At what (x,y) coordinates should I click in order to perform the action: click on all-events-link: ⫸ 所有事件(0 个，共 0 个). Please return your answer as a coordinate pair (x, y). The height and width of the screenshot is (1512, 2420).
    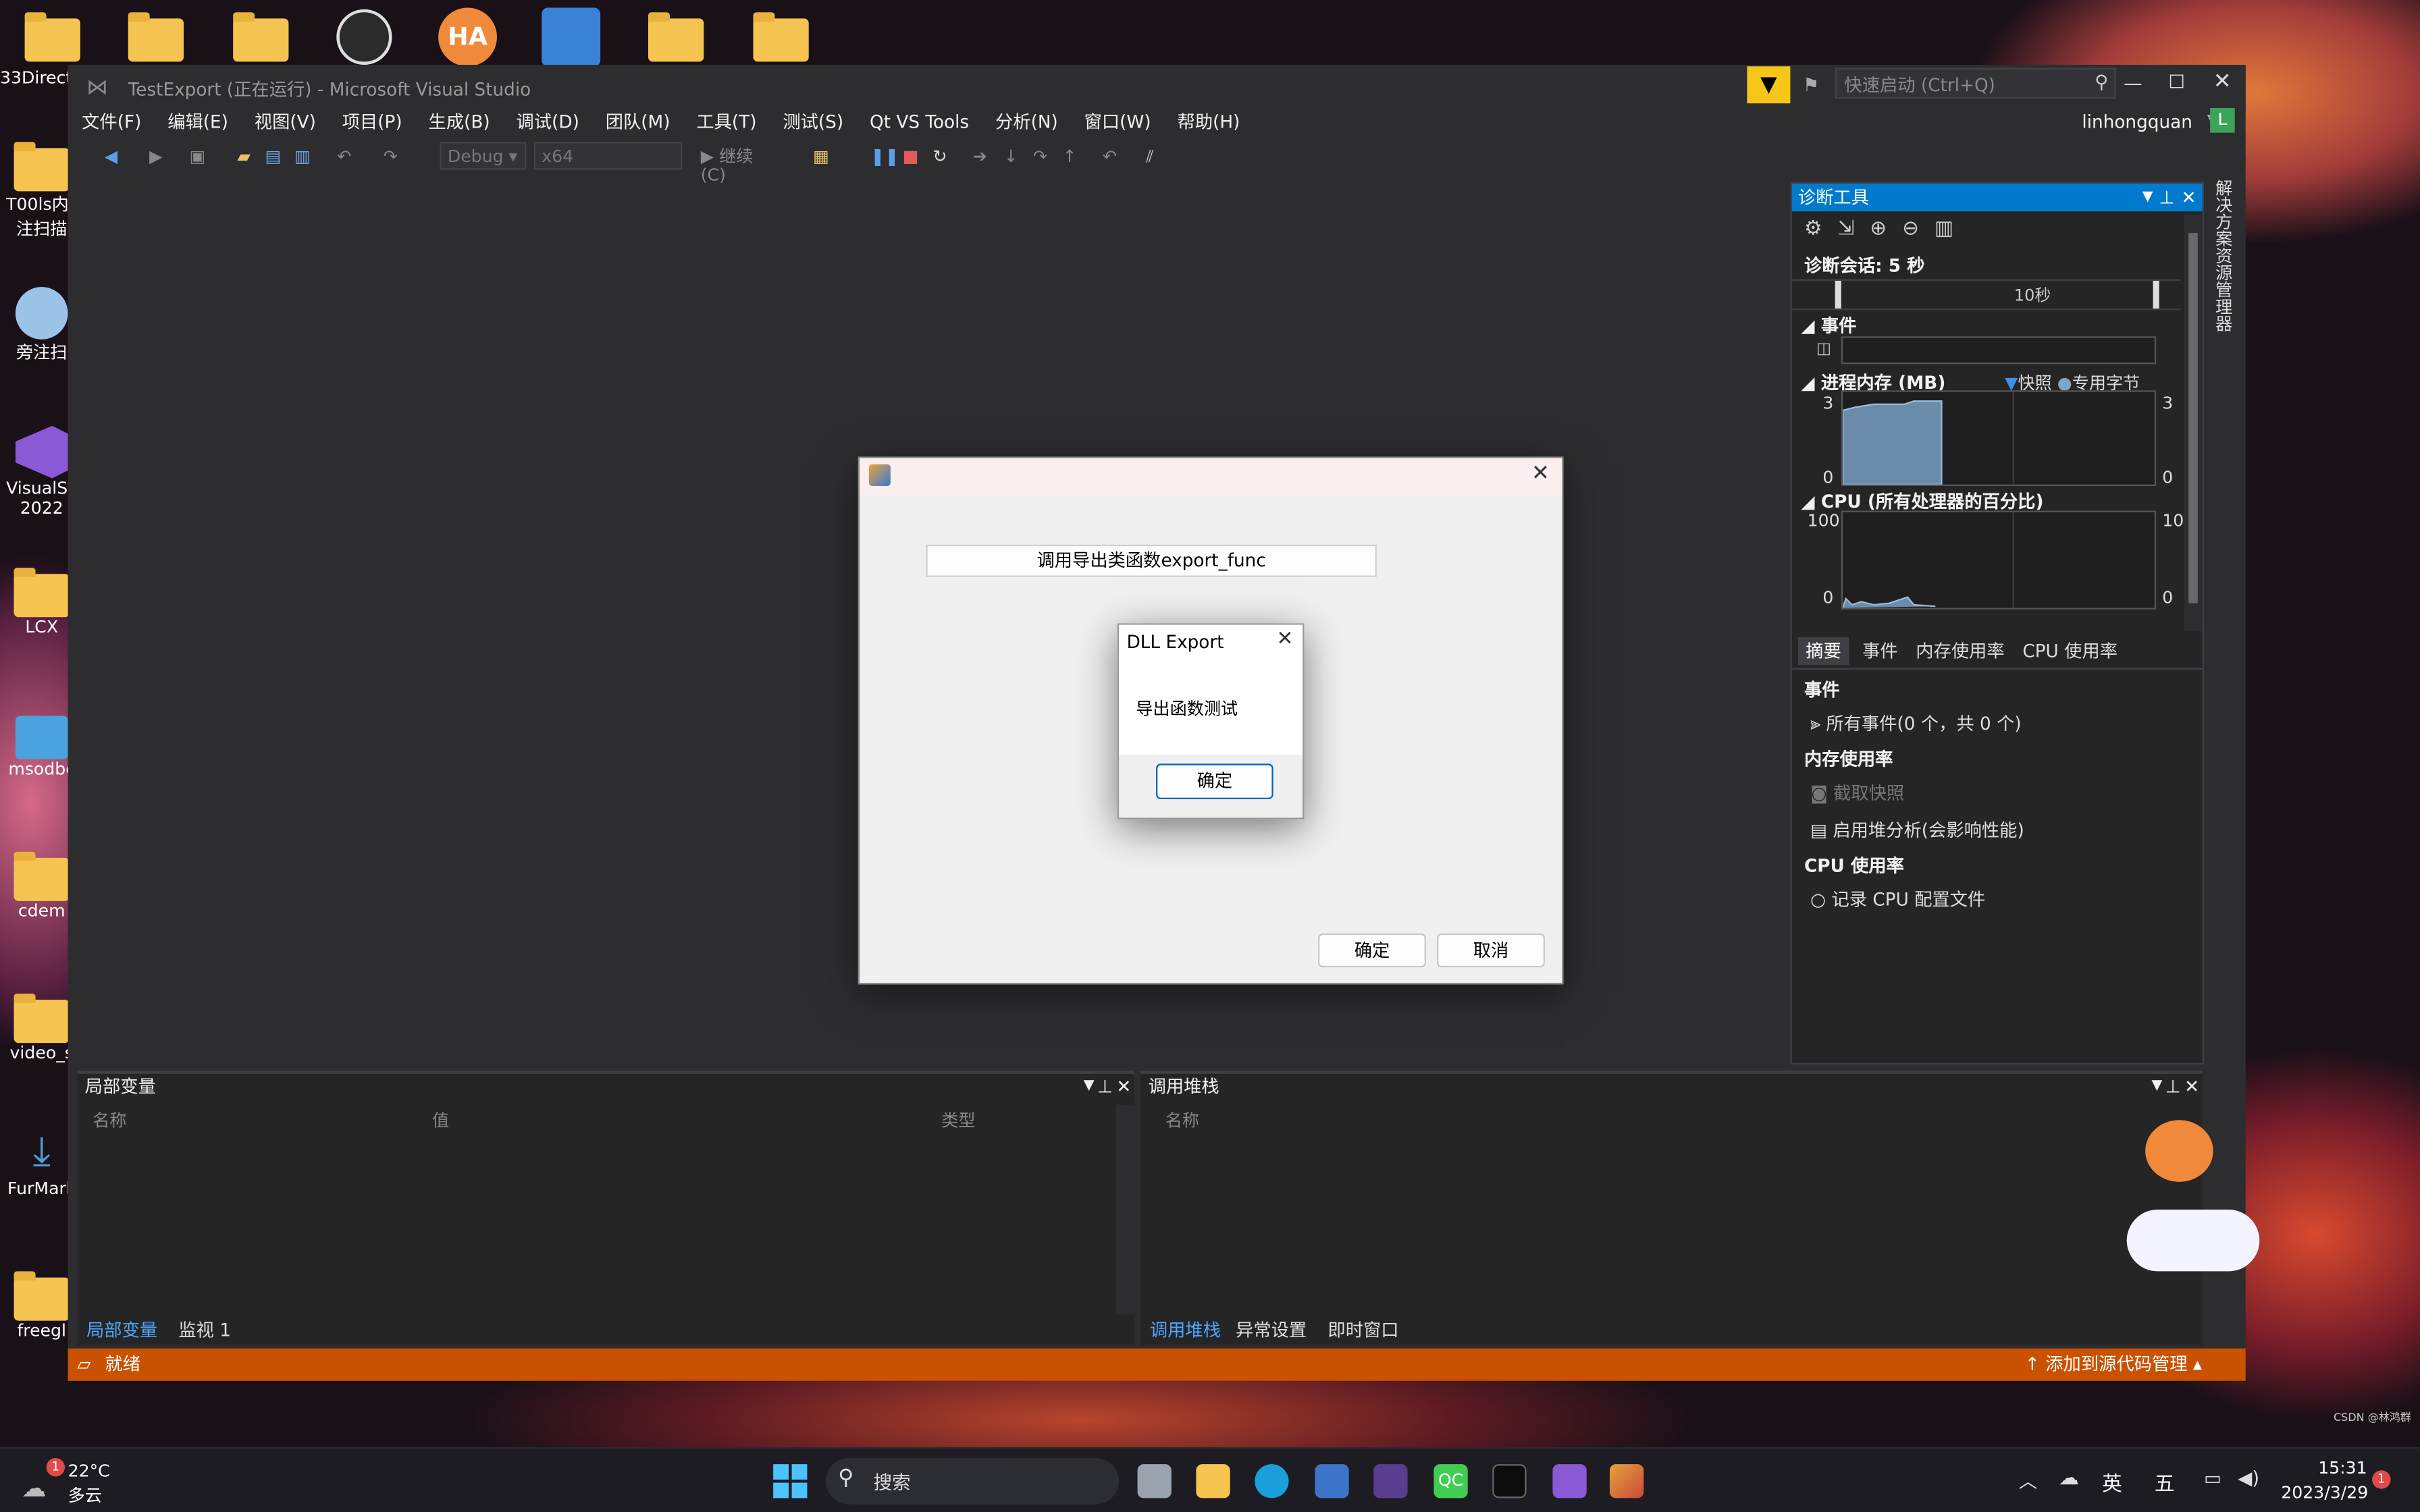
    Looking at the image, I should click on (1916, 723).